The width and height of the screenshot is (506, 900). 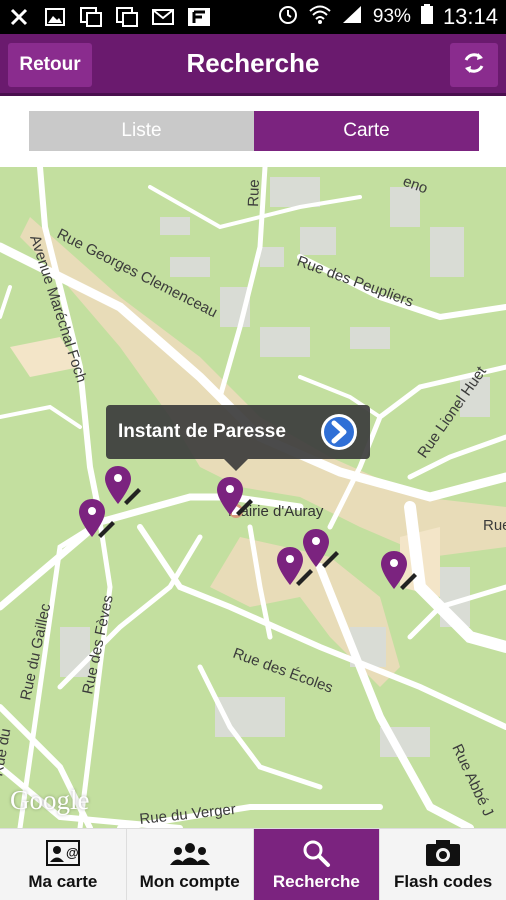 I want to click on people-icon, so click(x=190, y=853).